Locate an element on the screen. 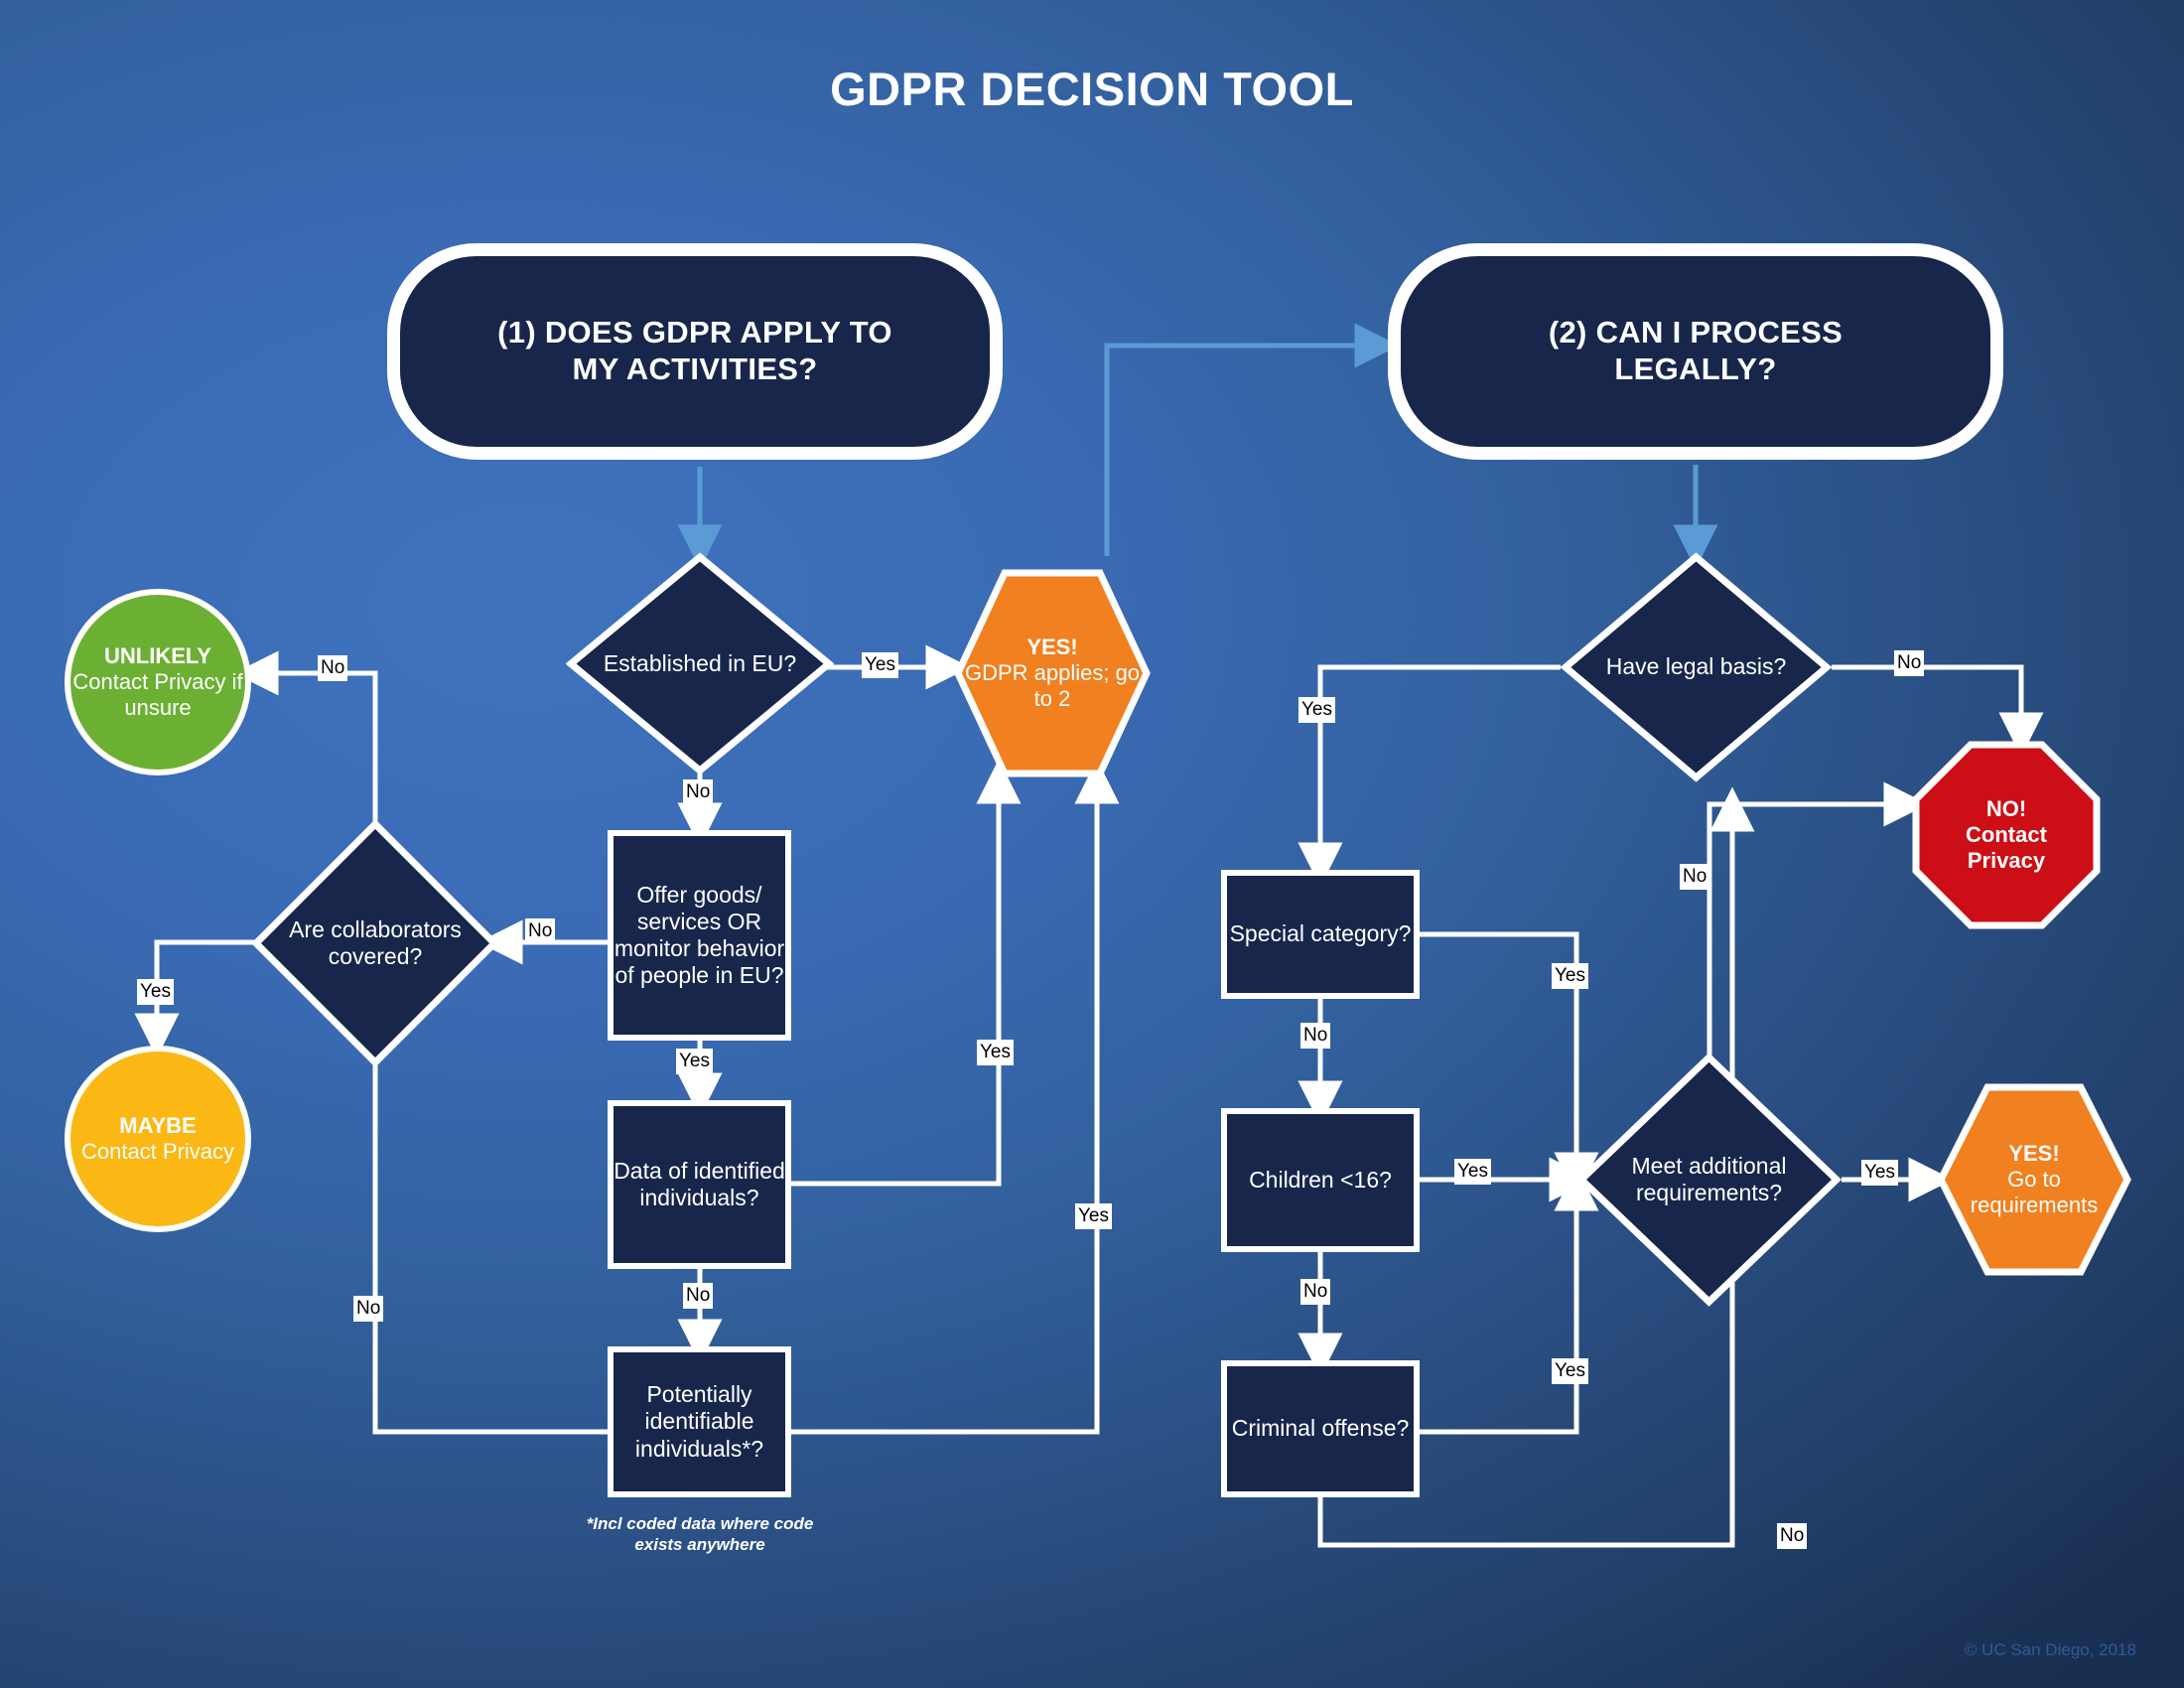 Image resolution: width=2184 pixels, height=1688 pixels. go-to-requirements-headline: YES! is located at coordinates (2034, 1154).